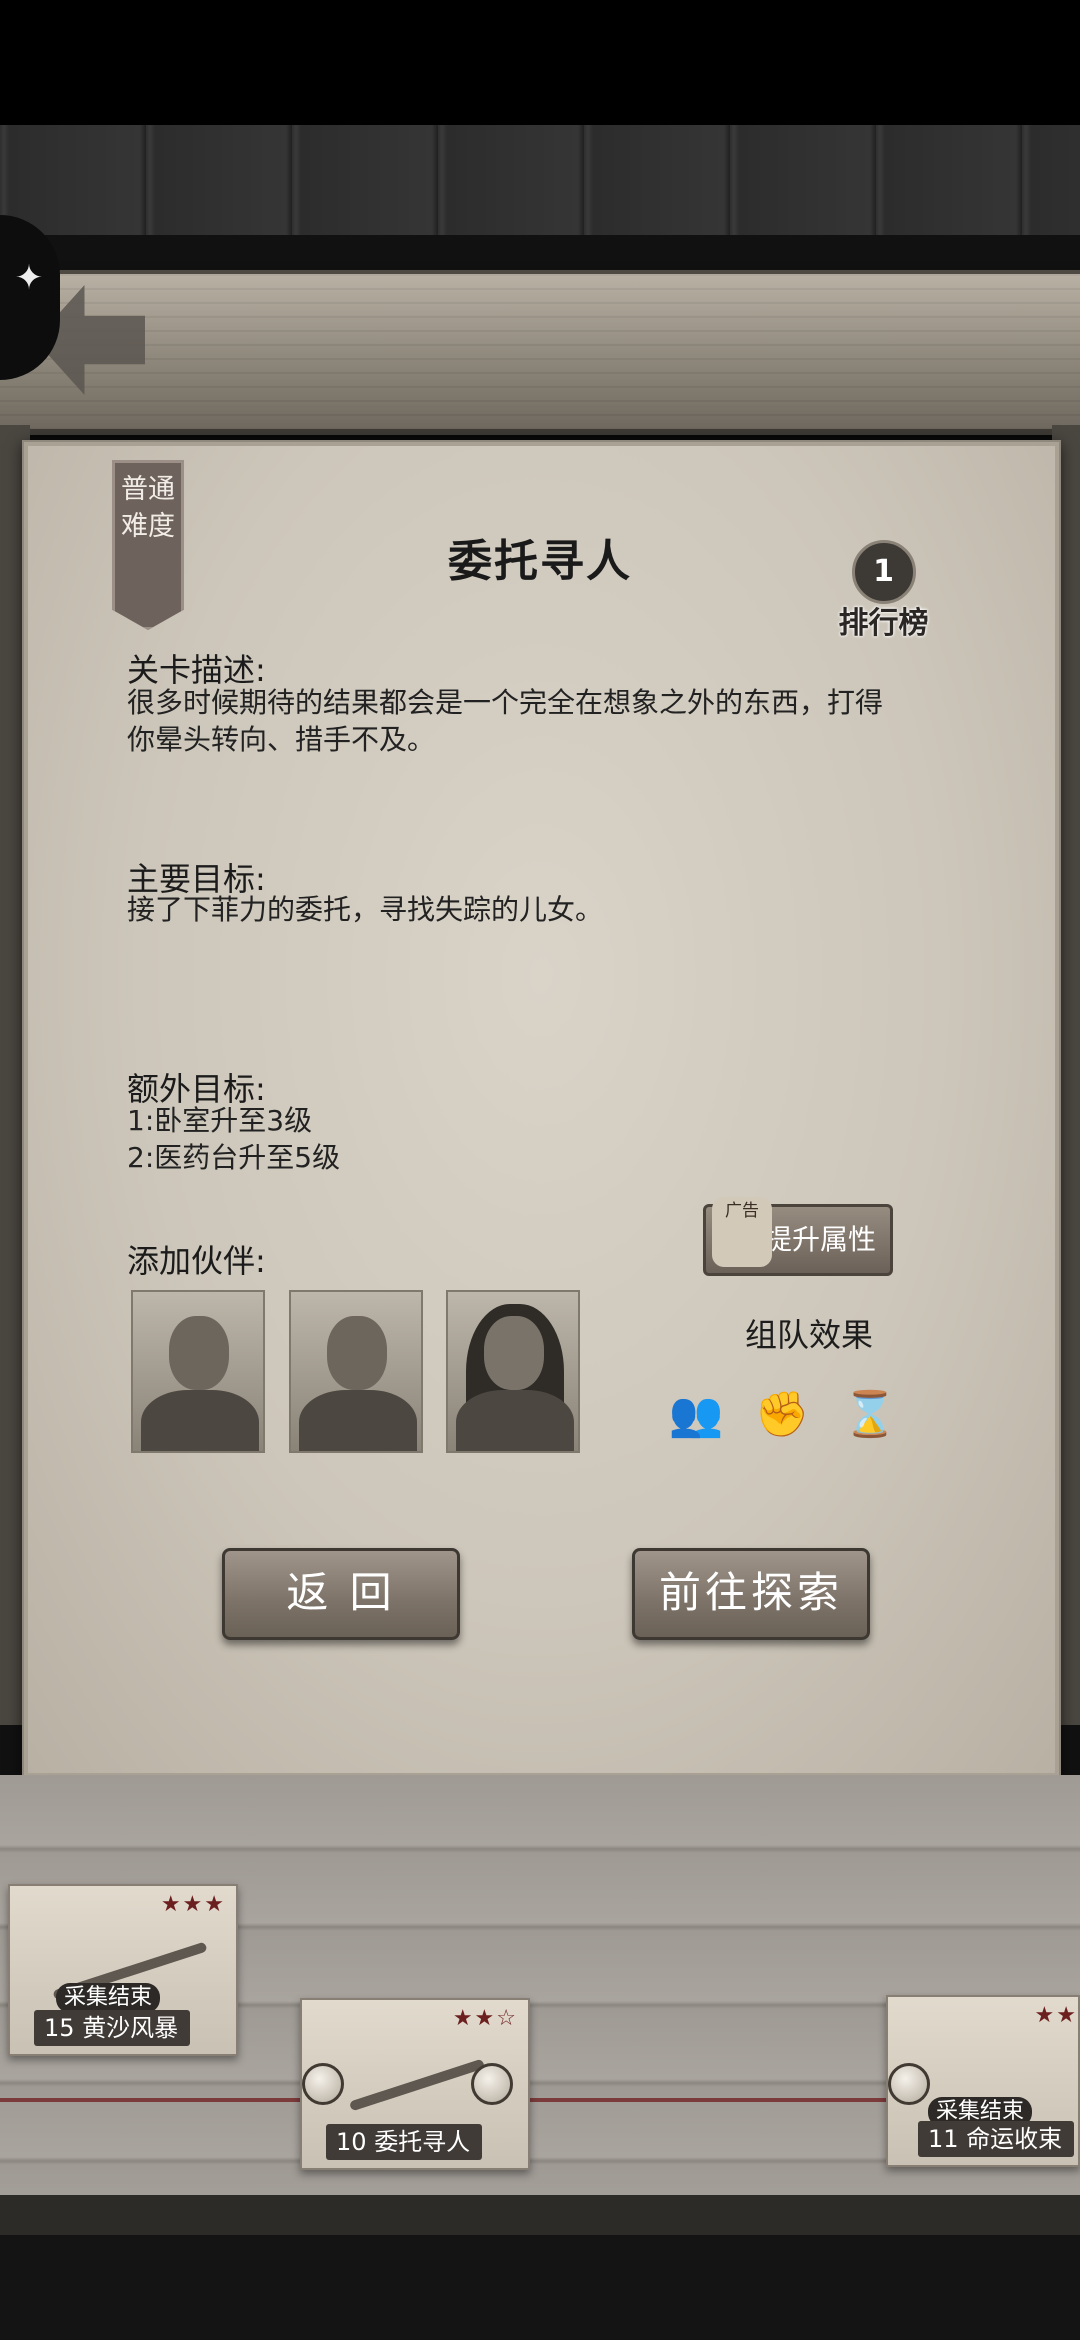  What do you see at coordinates (365, 909) in the screenshot?
I see `main-goal-text: 接了下菲力的委托，寻找失踪的儿女。` at bounding box center [365, 909].